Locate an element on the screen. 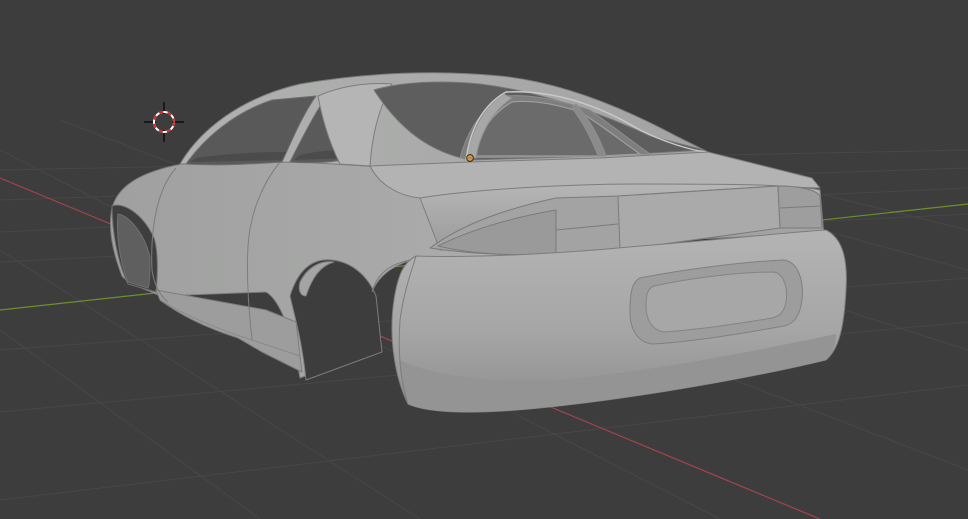 The image size is (968, 519). 3d-cursor-icon is located at coordinates (164, 122).